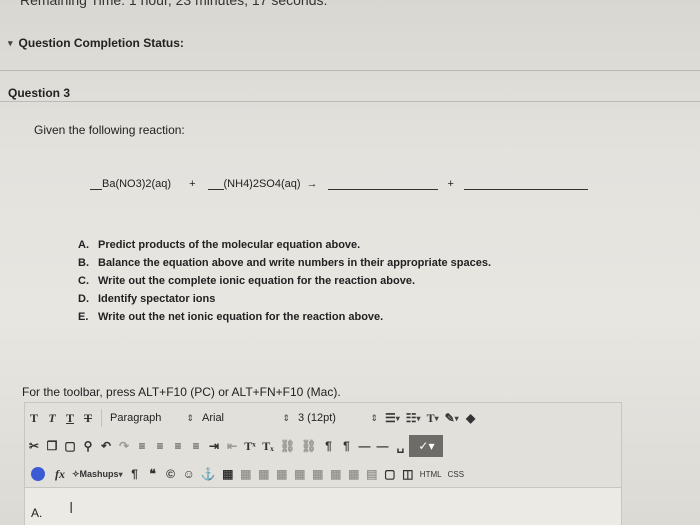 This screenshot has width=700, height=525. Describe the element at coordinates (312, 184) in the screenshot. I see `reaction-arrow: →` at that location.